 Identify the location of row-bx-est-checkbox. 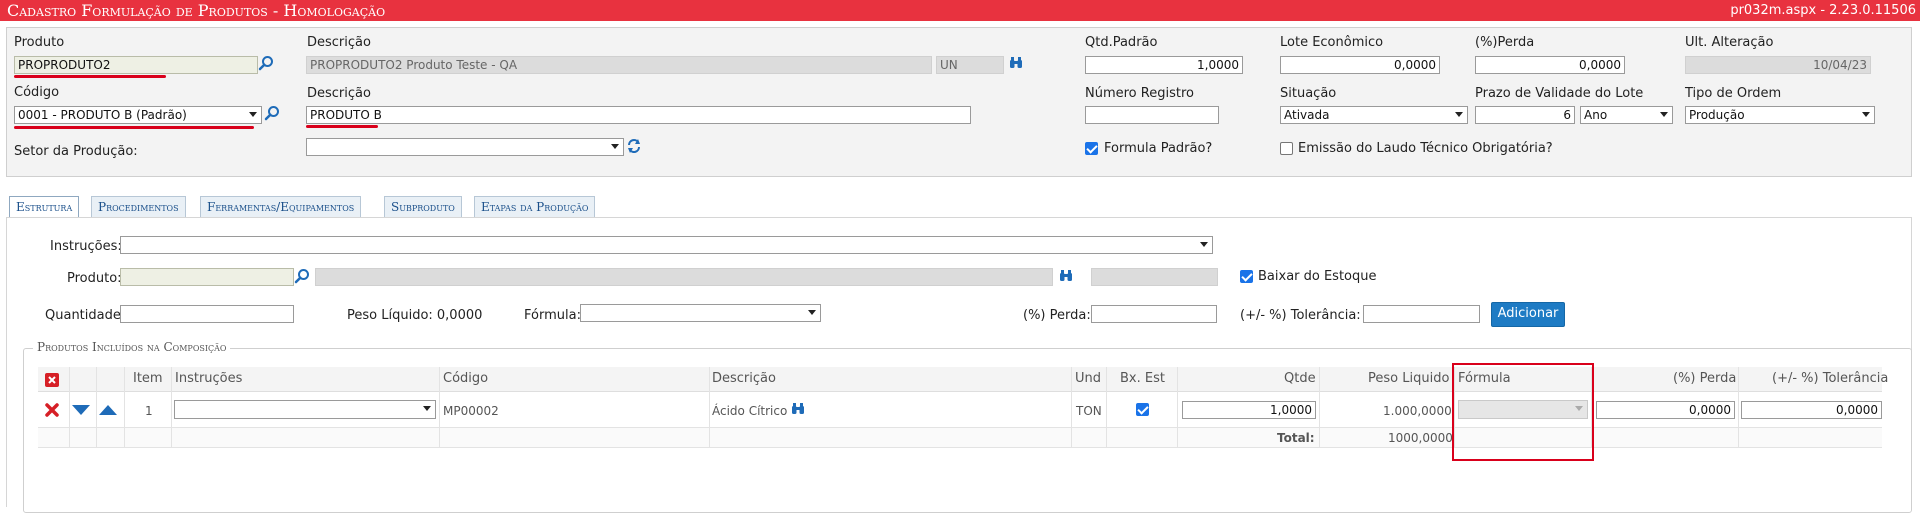
(1142, 409).